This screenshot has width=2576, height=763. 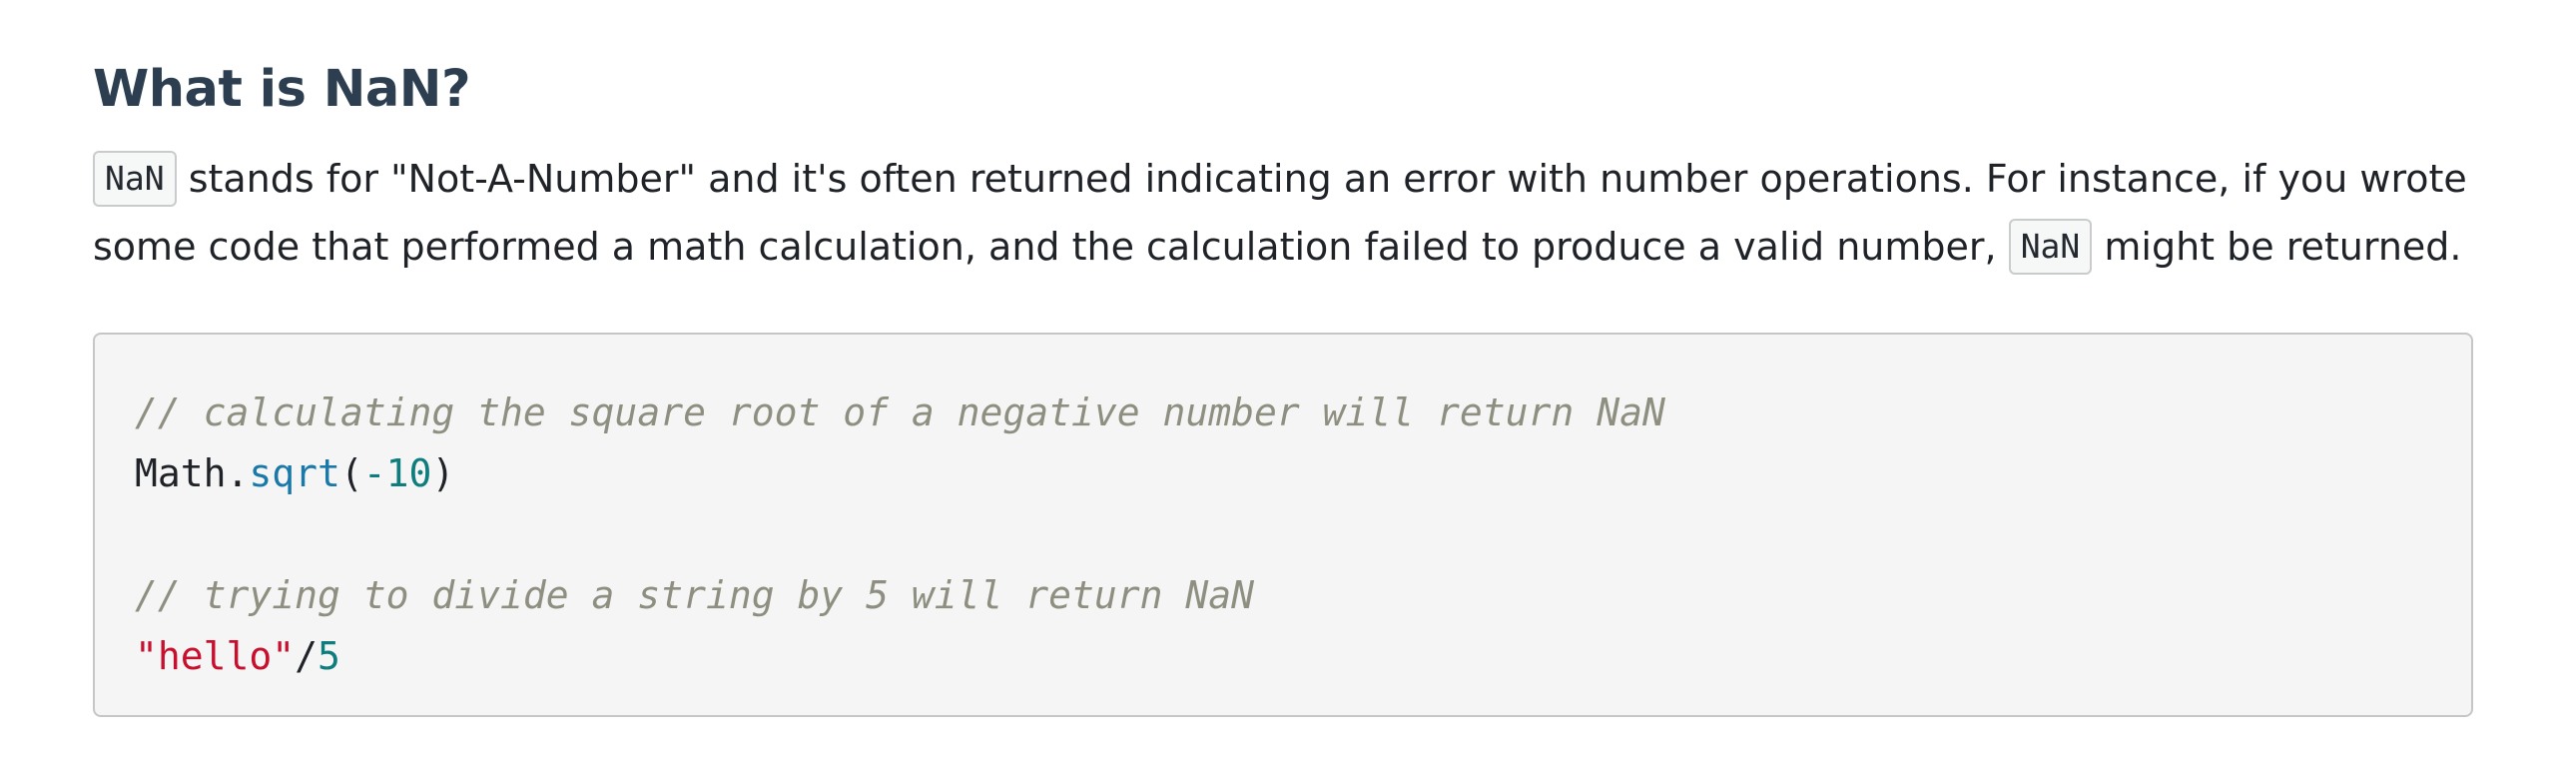 I want to click on section-heading: What is NaN?, so click(x=282, y=89).